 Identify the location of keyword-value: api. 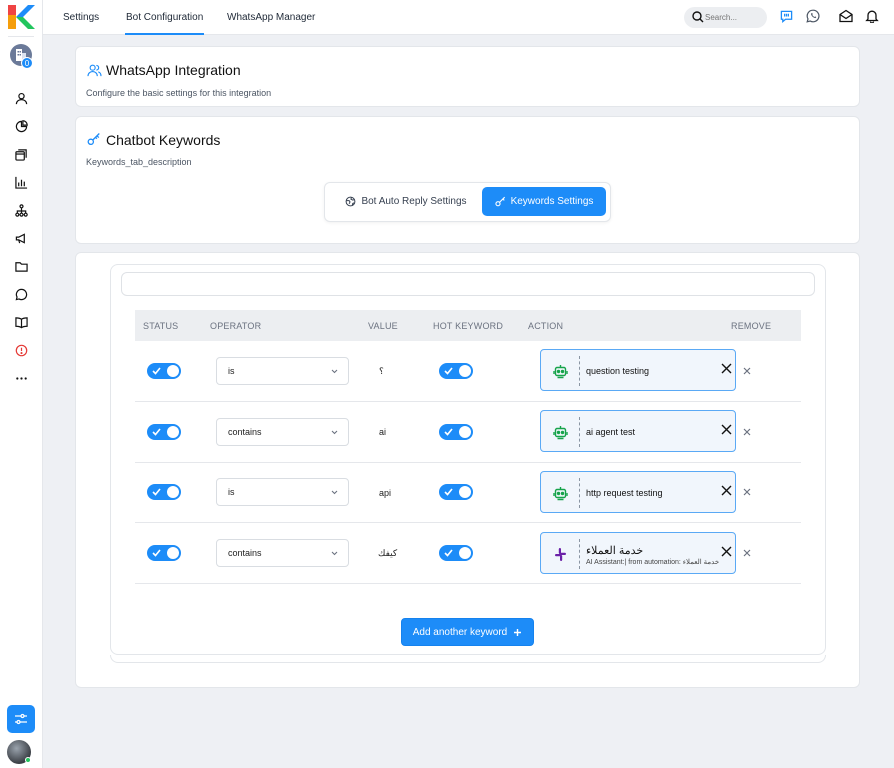
(385, 493).